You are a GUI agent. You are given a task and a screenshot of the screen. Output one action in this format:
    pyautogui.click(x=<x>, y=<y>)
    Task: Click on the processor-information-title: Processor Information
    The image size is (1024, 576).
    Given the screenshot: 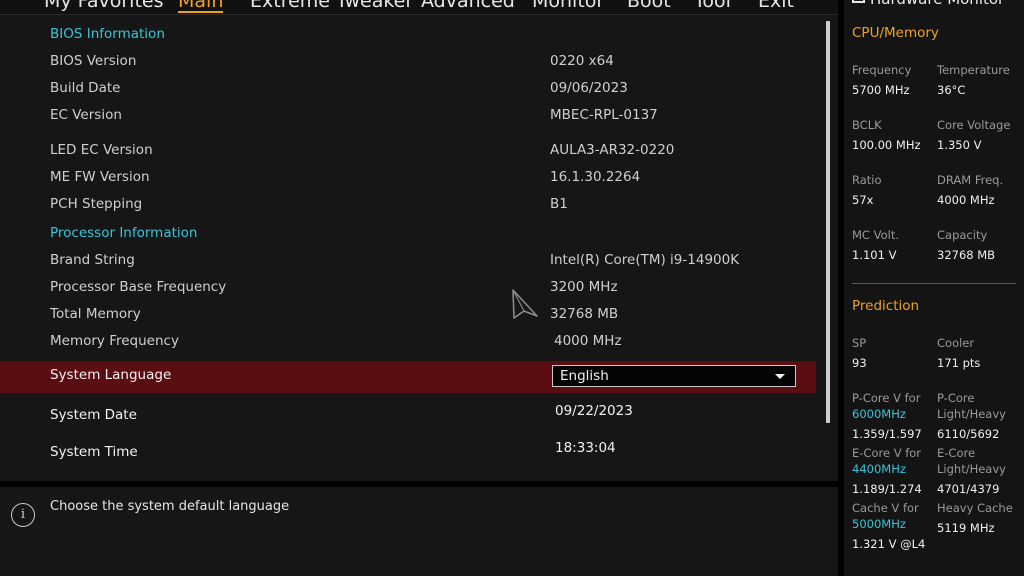 What is the action you would take?
    pyautogui.click(x=124, y=233)
    